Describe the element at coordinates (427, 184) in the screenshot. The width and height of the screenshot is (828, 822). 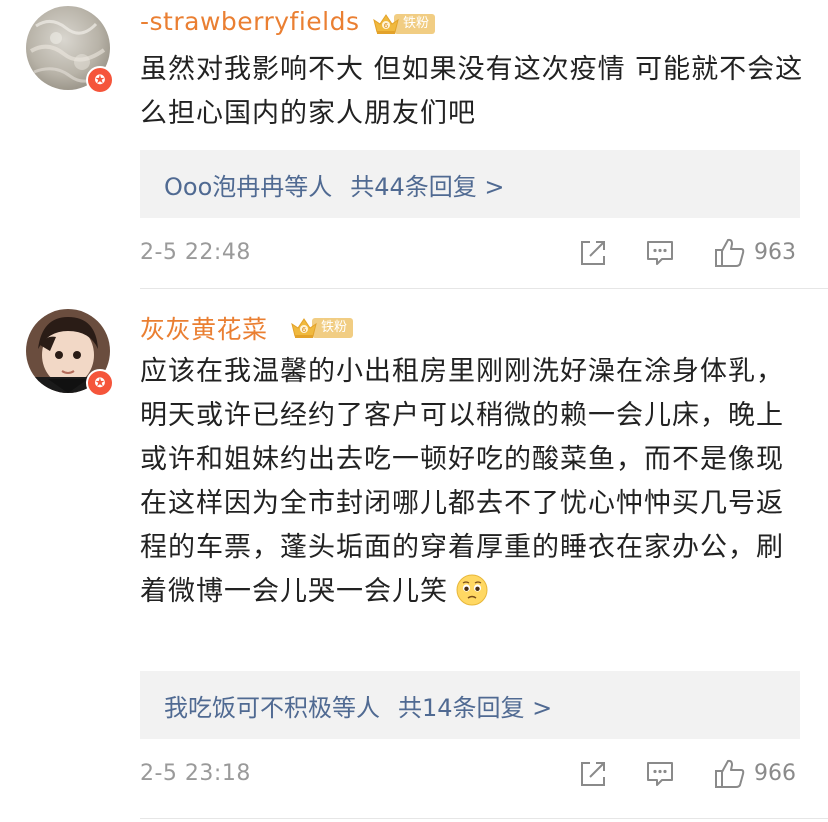
I see `replies-count-link: 共44条回复 >` at that location.